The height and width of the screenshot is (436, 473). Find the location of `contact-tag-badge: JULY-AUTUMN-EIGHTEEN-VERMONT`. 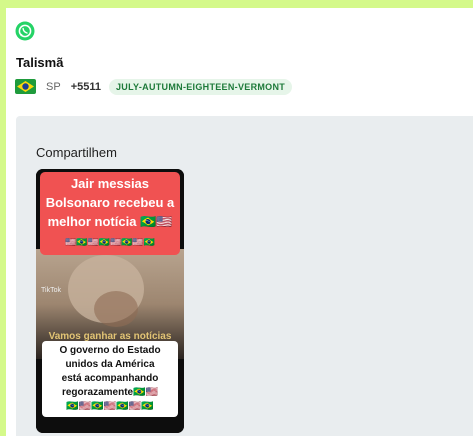

contact-tag-badge: JULY-AUTUMN-EIGHTEEN-VERMONT is located at coordinates (200, 86).